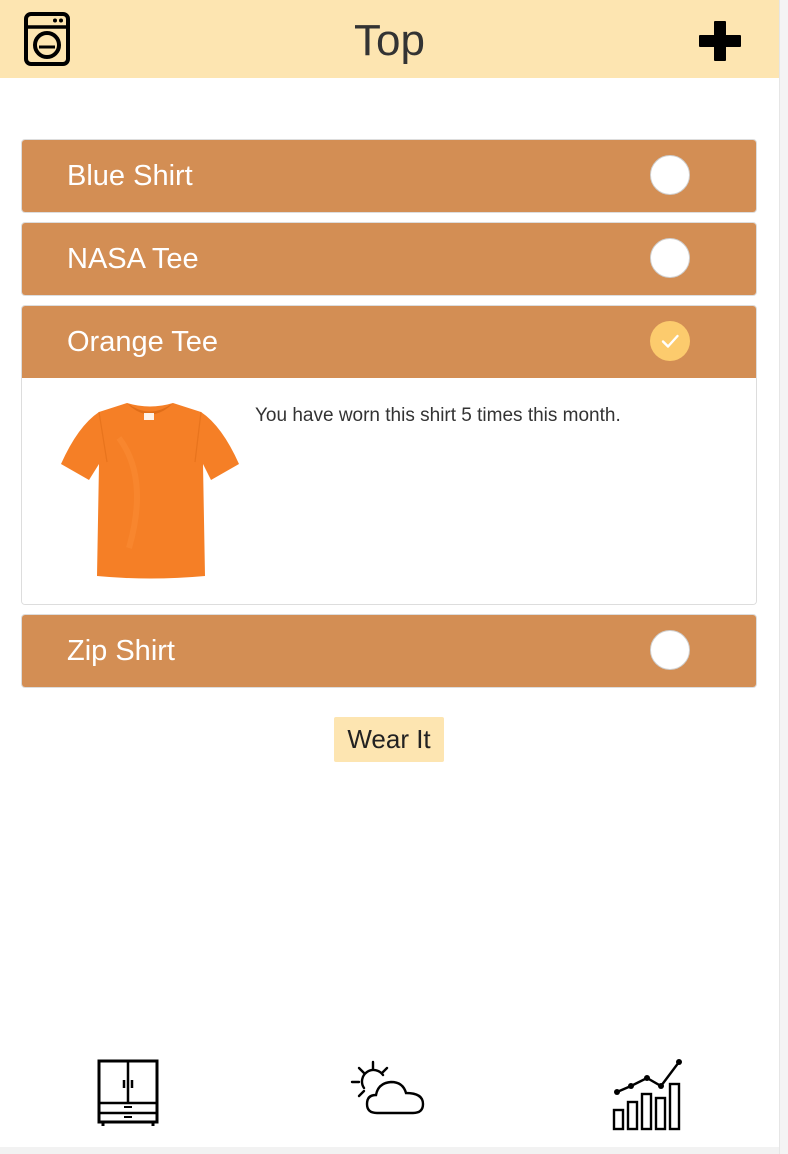  Describe the element at coordinates (389, 739) in the screenshot. I see `wear-it-button: Wear It` at that location.